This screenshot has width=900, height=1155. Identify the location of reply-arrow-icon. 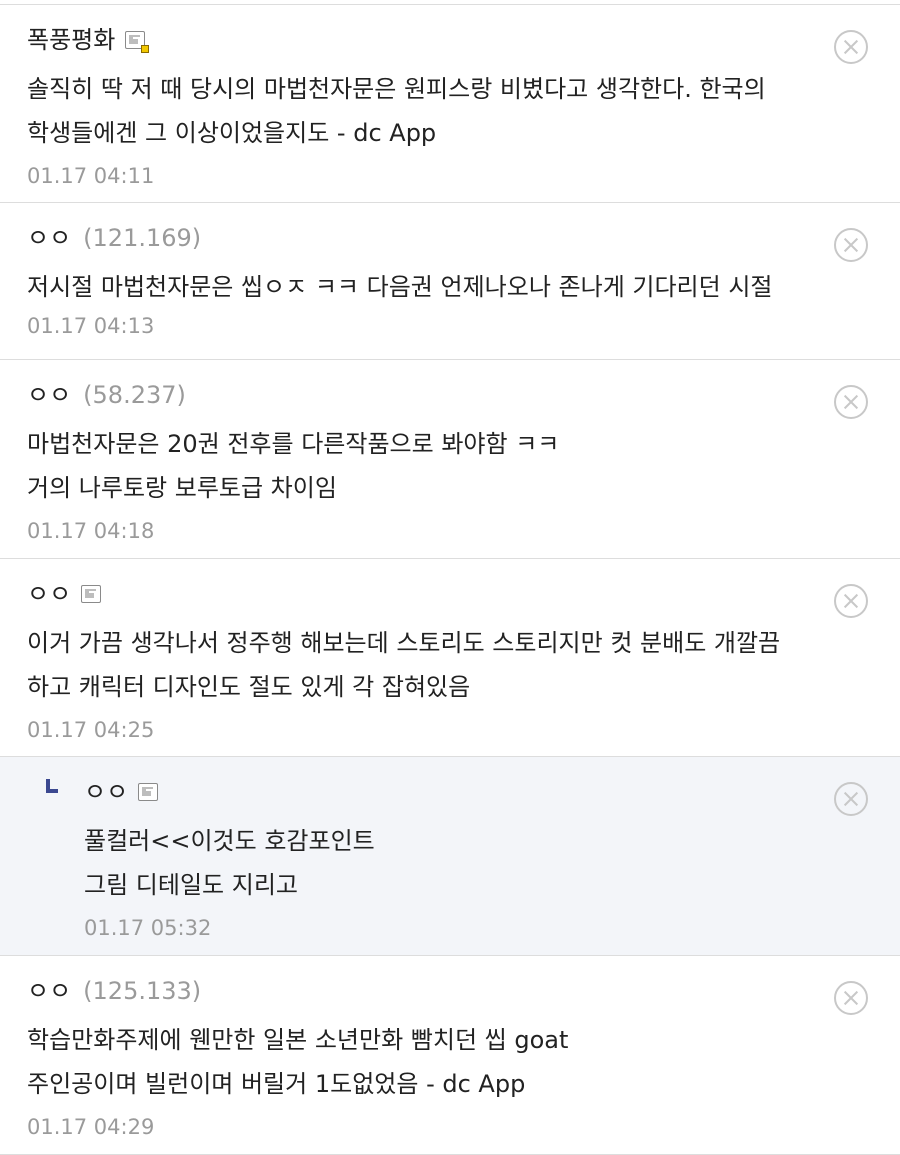
(52, 786).